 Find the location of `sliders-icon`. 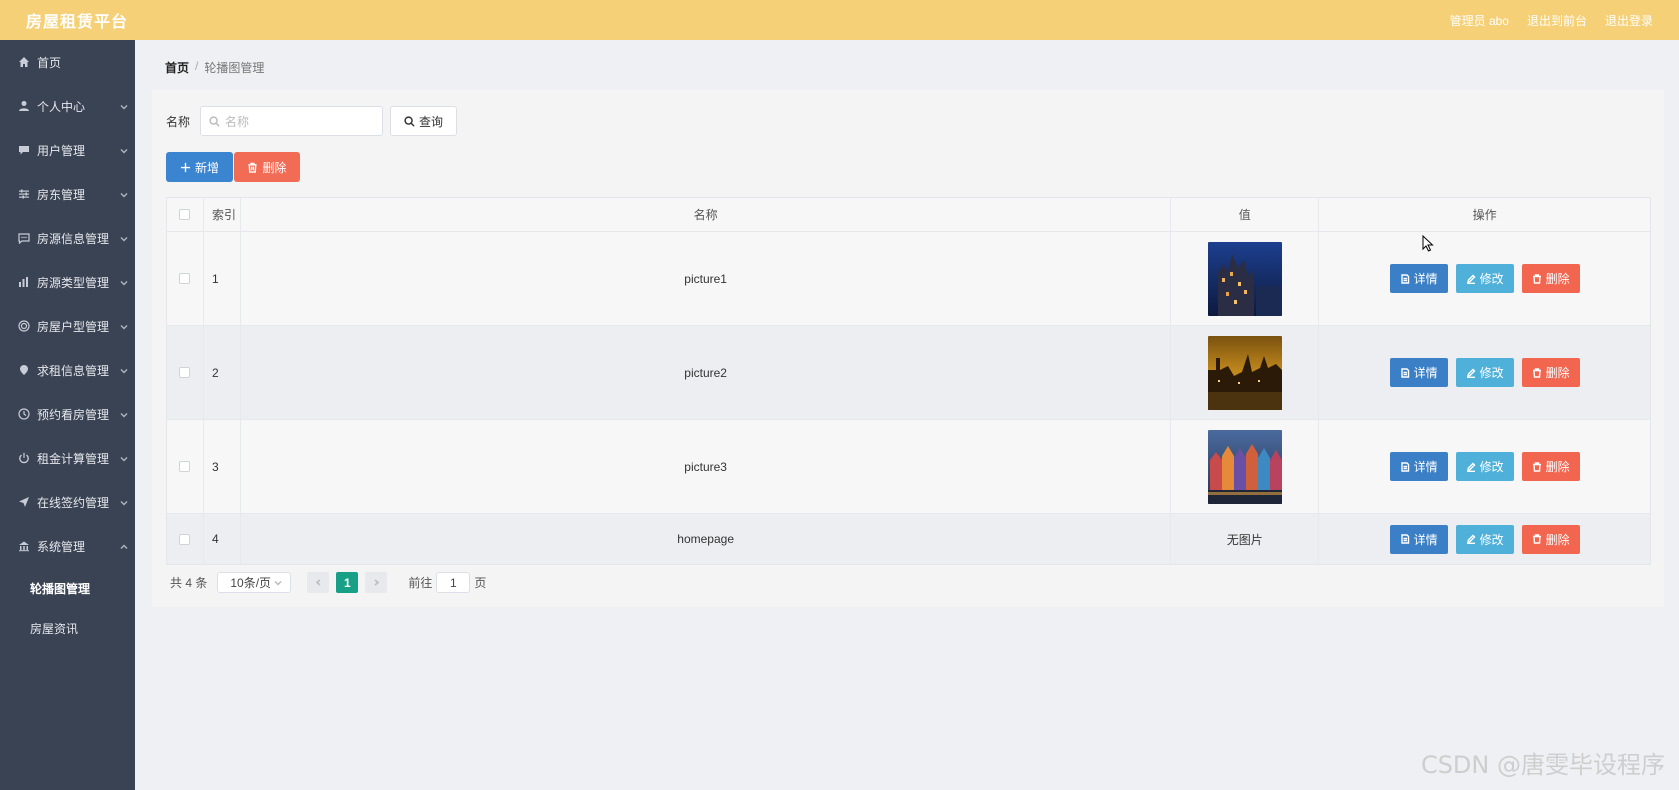

sliders-icon is located at coordinates (24, 194).